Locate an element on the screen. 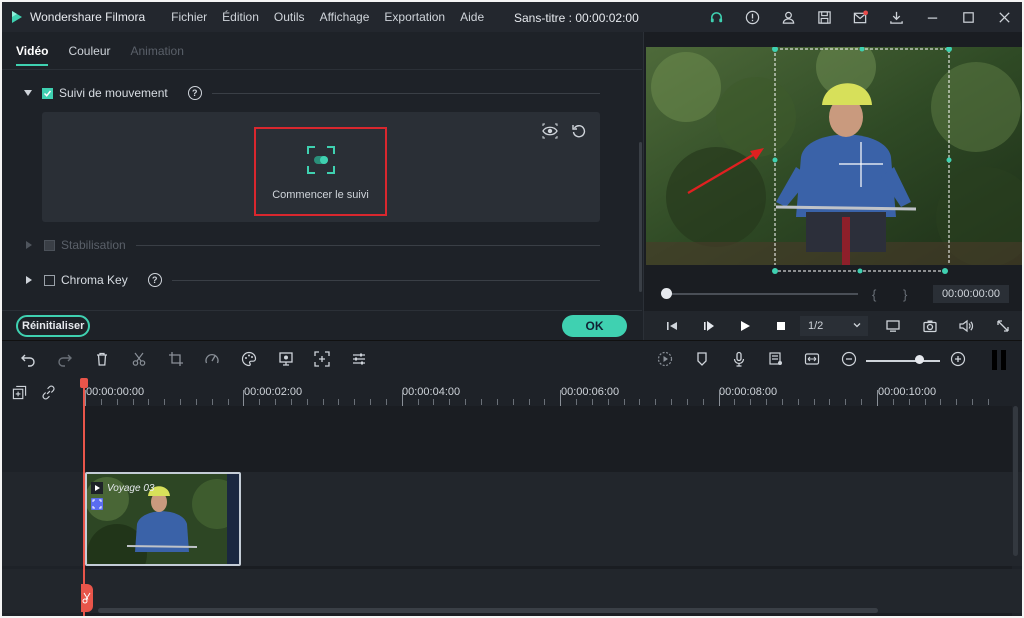 The image size is (1024, 618). headset-button is located at coordinates (716, 17).